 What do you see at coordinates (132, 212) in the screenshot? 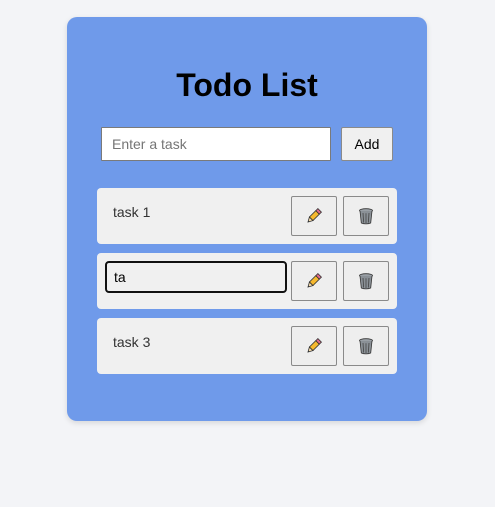
I see `task-text: task 1` at bounding box center [132, 212].